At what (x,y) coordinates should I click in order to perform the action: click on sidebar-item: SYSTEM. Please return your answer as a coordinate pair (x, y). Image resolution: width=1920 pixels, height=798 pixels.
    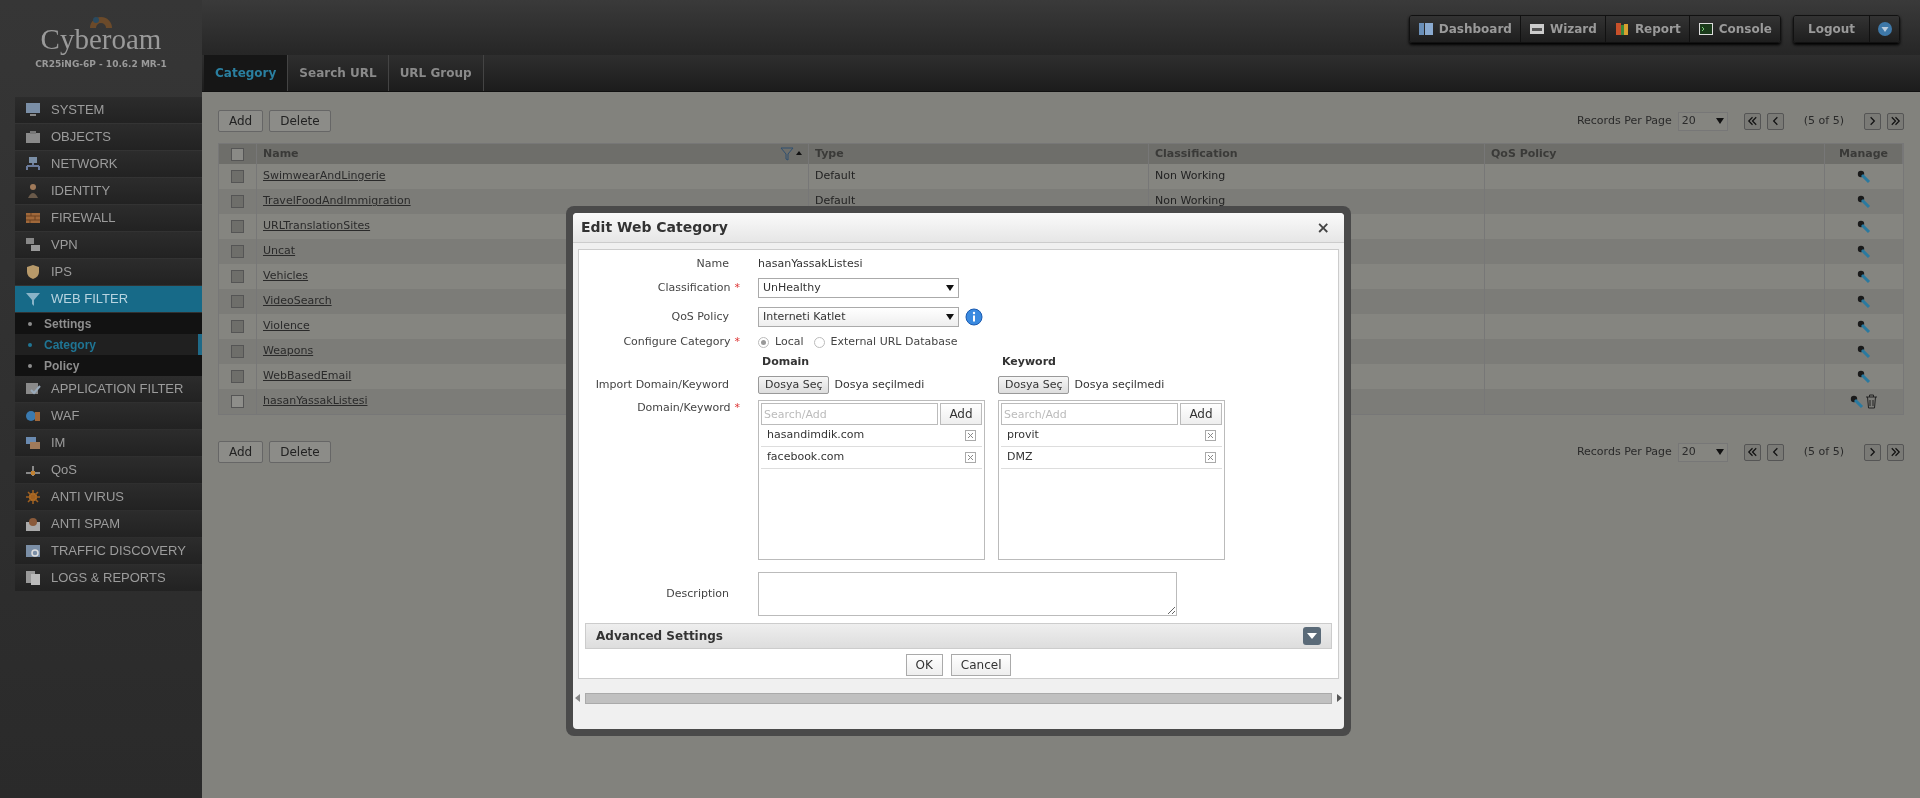
    Looking at the image, I should click on (108, 110).